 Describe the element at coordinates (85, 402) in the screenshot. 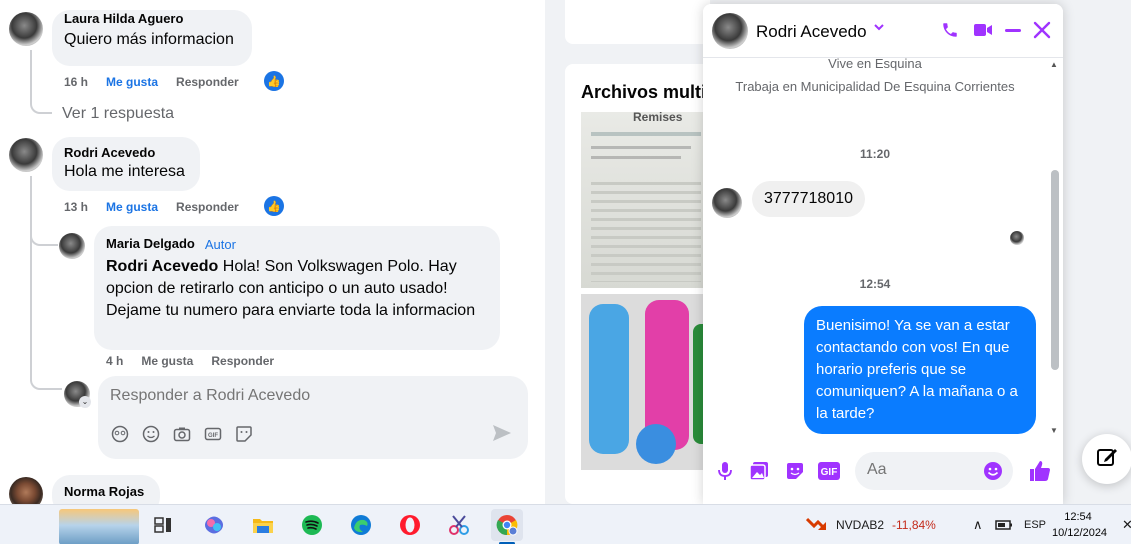

I see `chevron-down-icon: ⌄` at that location.